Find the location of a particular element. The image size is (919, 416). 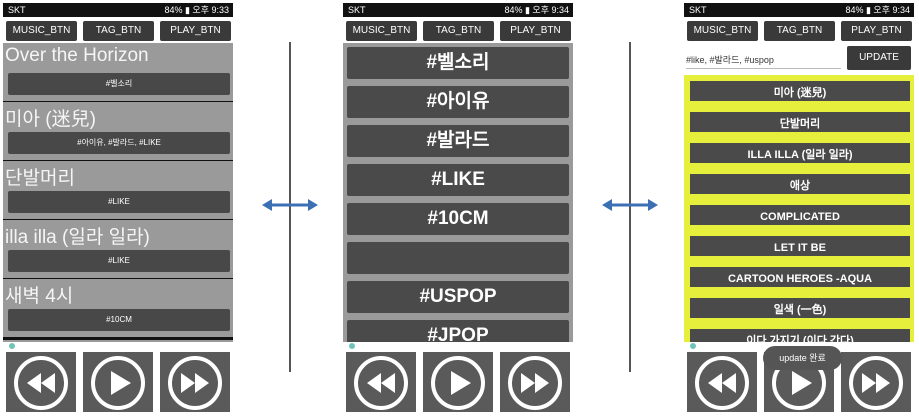

song-tags-button: #10CM is located at coordinates (119, 320).